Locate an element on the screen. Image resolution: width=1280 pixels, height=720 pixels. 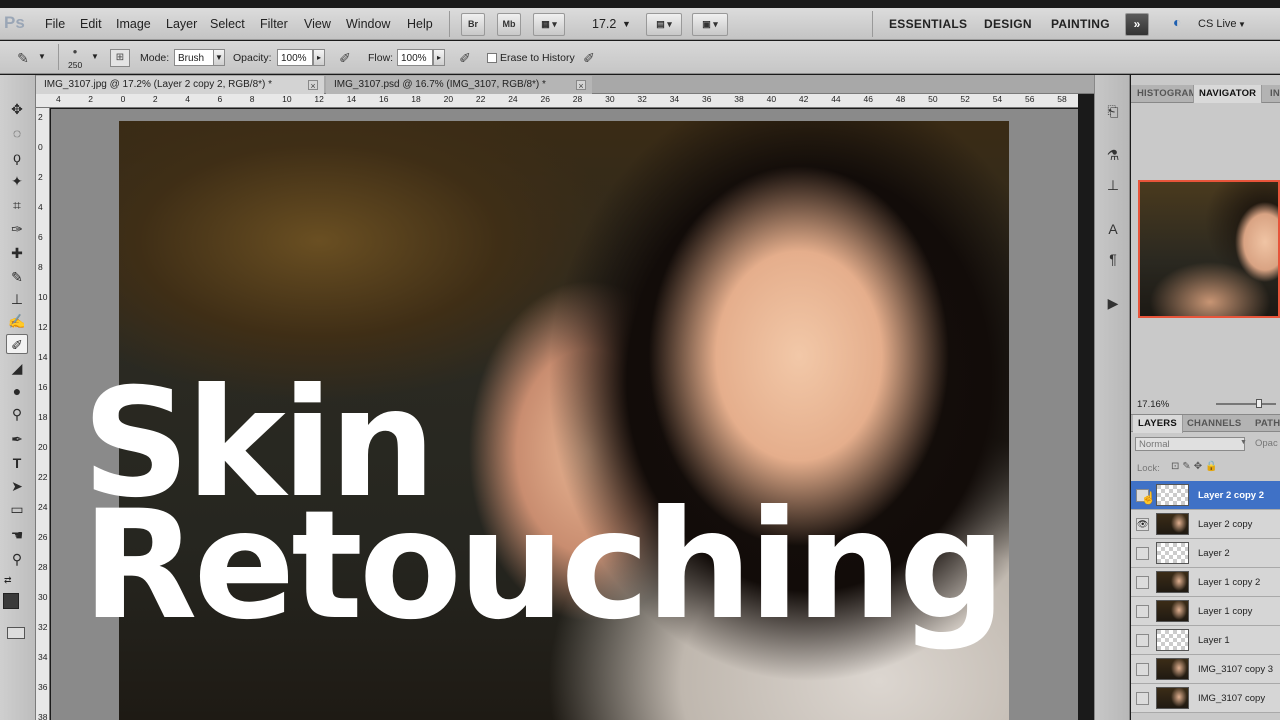
layer-row: IMG_3107 copy 3 is located at coordinates (1205, 669).